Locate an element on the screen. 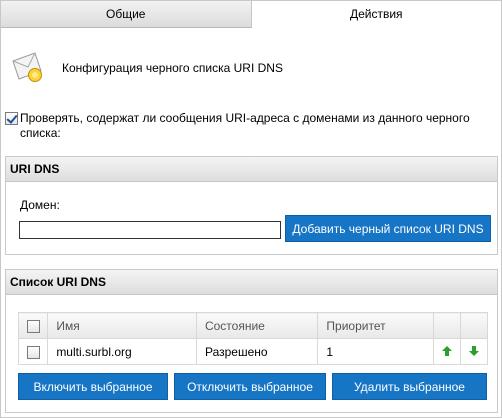 This screenshot has height=418, width=502. row-state: Разрешено is located at coordinates (257, 351).